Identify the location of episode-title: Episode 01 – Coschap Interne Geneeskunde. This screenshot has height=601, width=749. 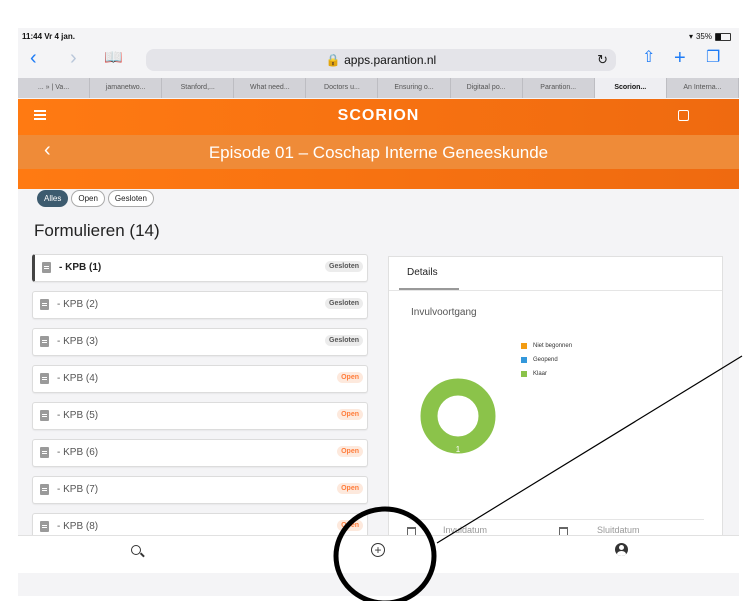
(378, 152).